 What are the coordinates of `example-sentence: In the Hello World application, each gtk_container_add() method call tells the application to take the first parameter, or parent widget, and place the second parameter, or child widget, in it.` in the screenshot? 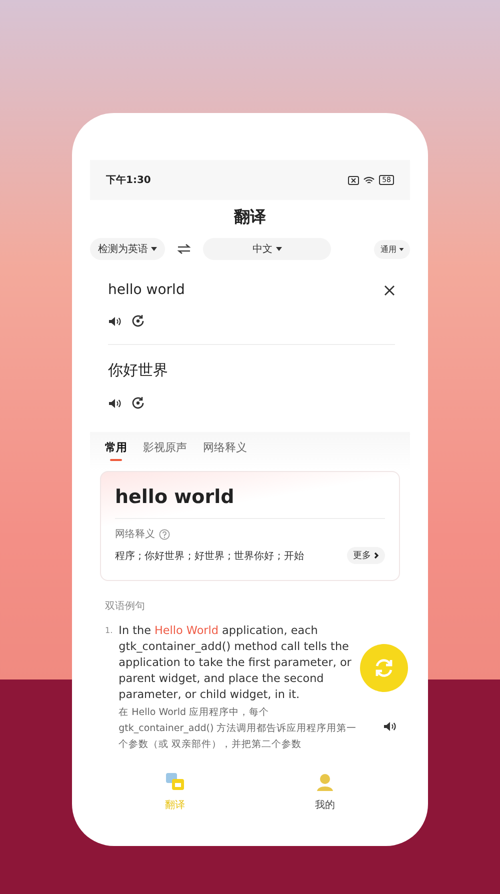 It's located at (235, 663).